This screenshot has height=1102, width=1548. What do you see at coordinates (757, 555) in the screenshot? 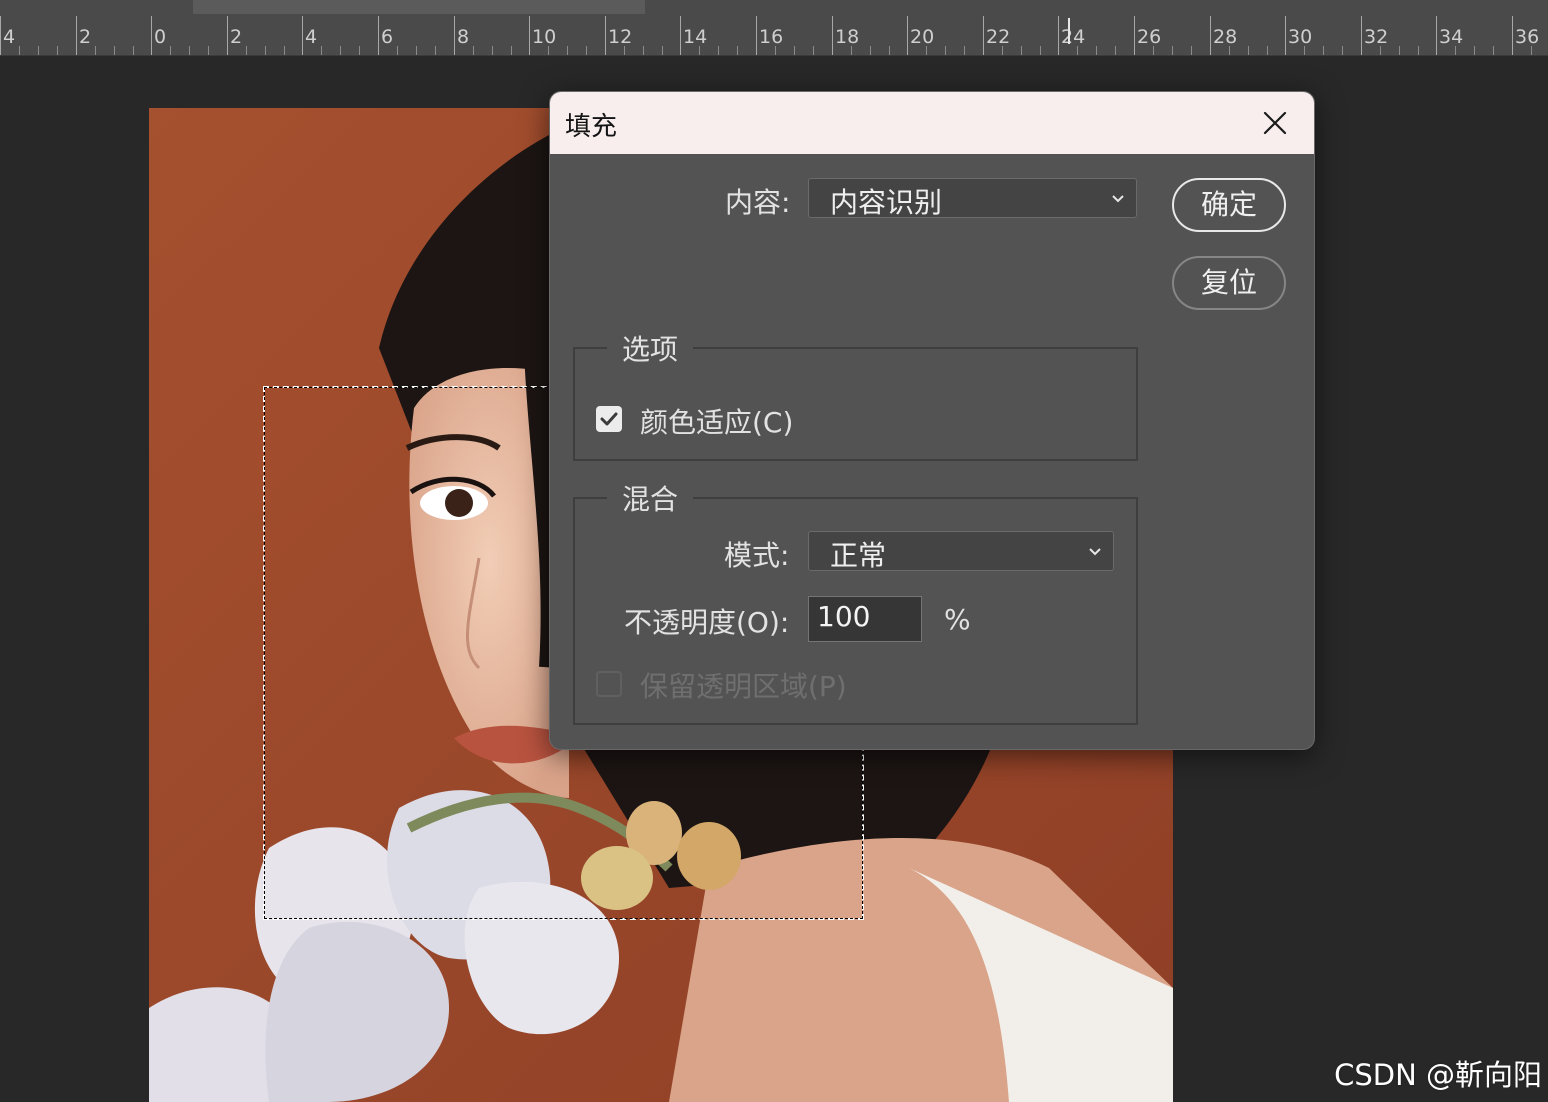
I see `mode-label: 模式:` at bounding box center [757, 555].